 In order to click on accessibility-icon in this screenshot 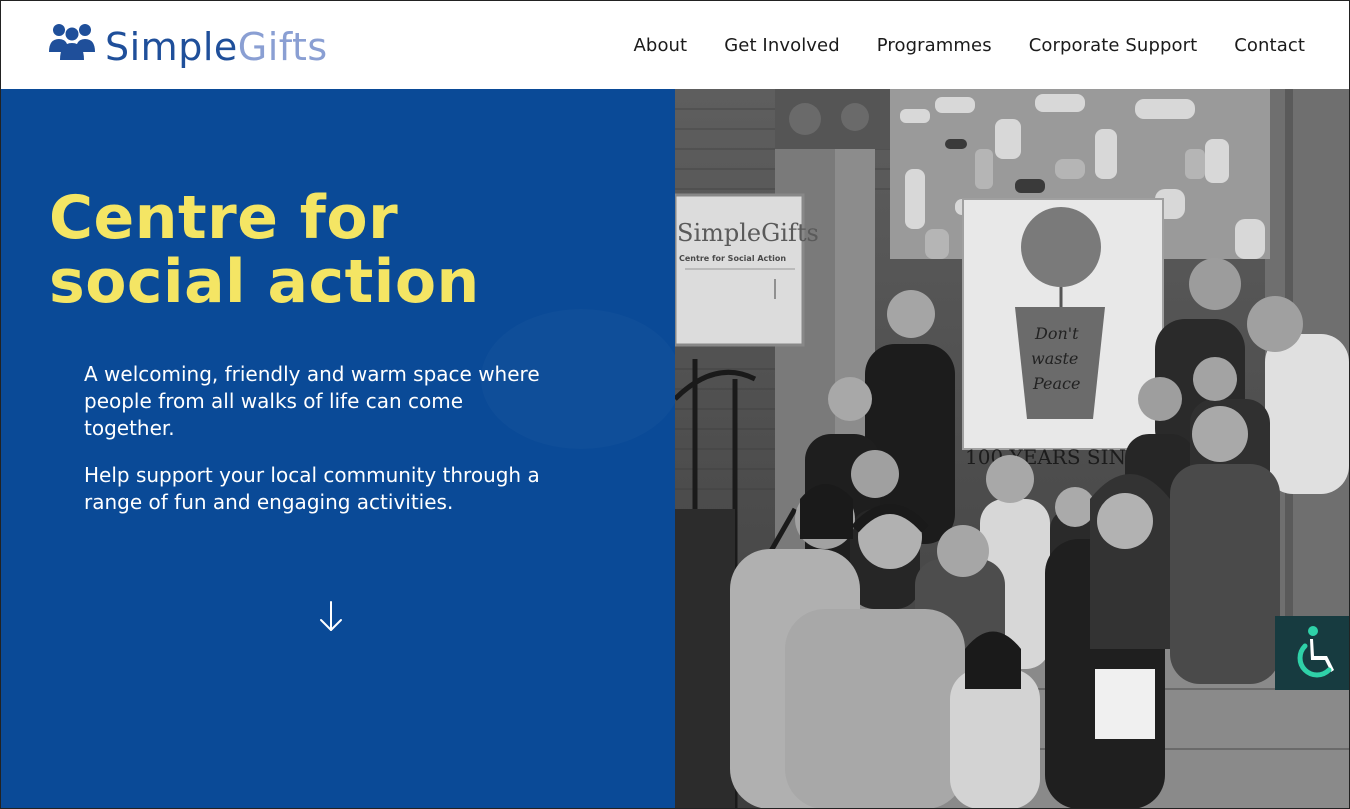, I will do `click(1315, 652)`.